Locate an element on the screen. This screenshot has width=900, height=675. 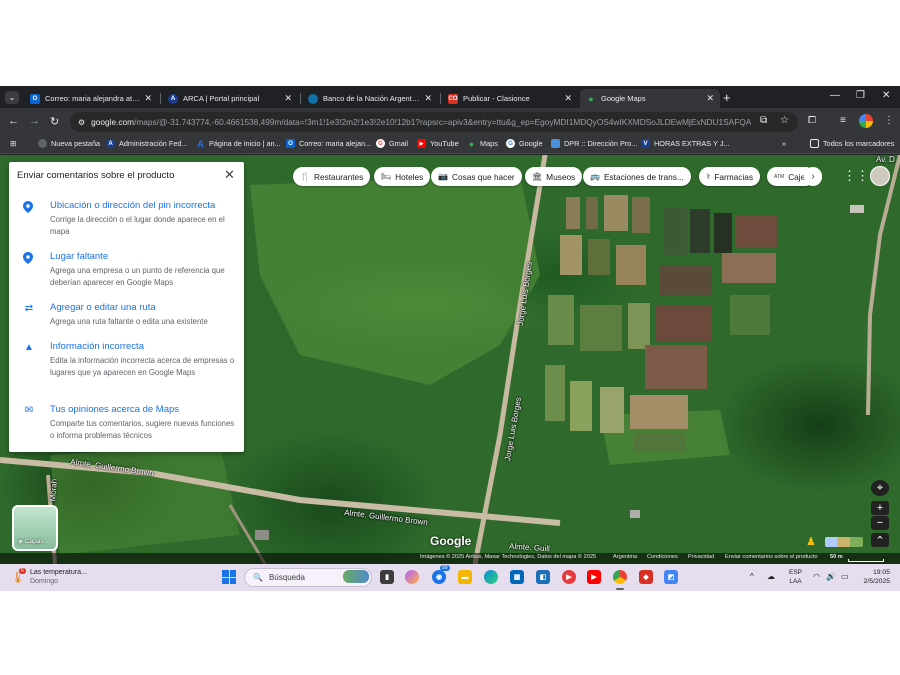
edge-icon is located at coordinates (491, 577).